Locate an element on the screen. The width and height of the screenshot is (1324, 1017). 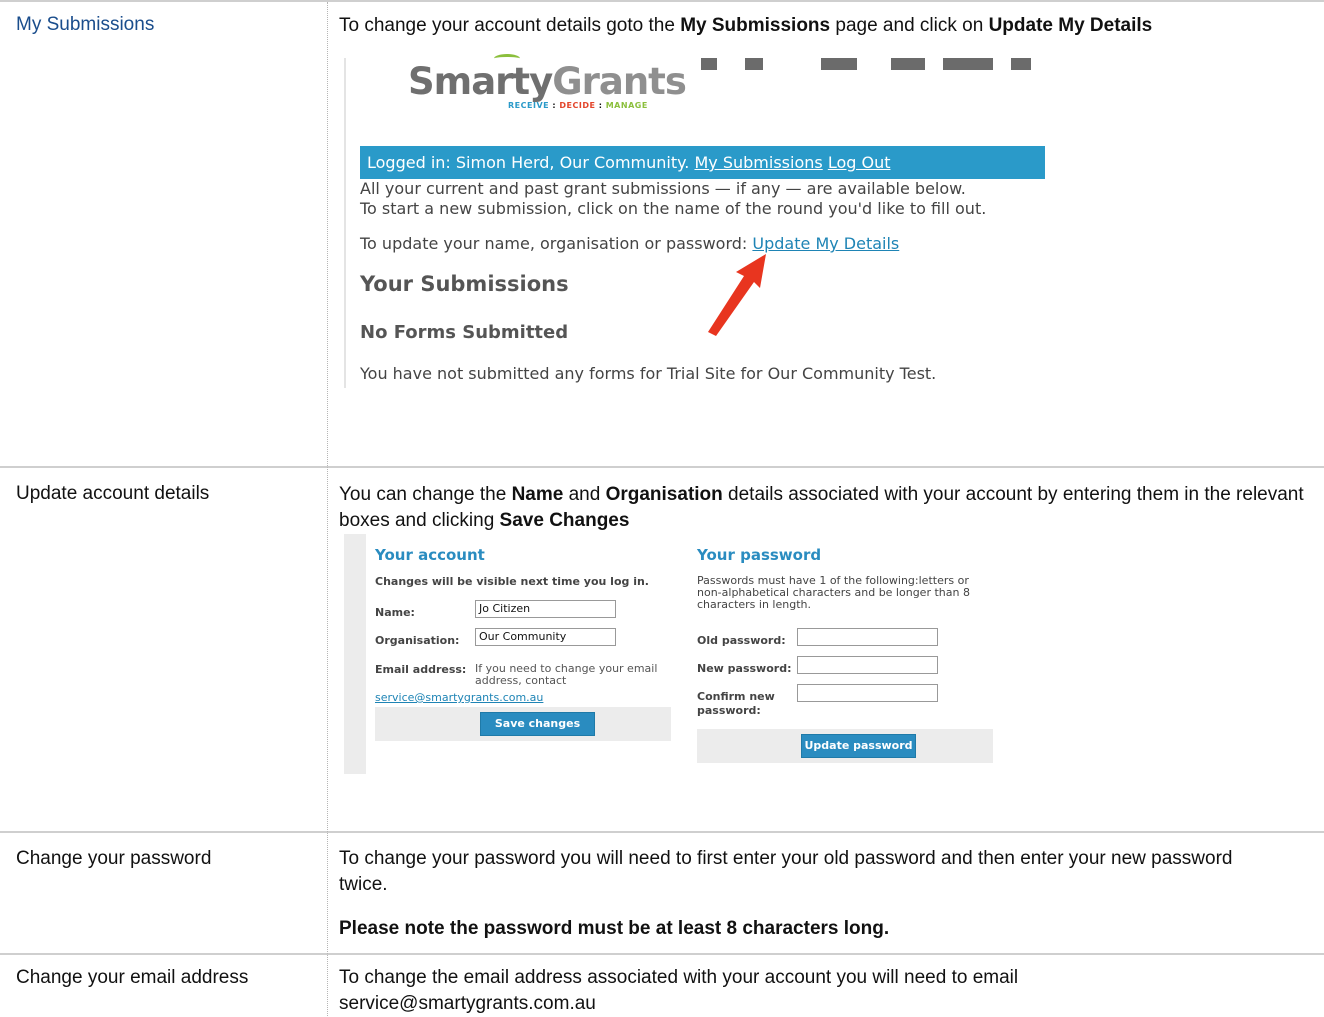
password-title: Your password is located at coordinates (759, 555).